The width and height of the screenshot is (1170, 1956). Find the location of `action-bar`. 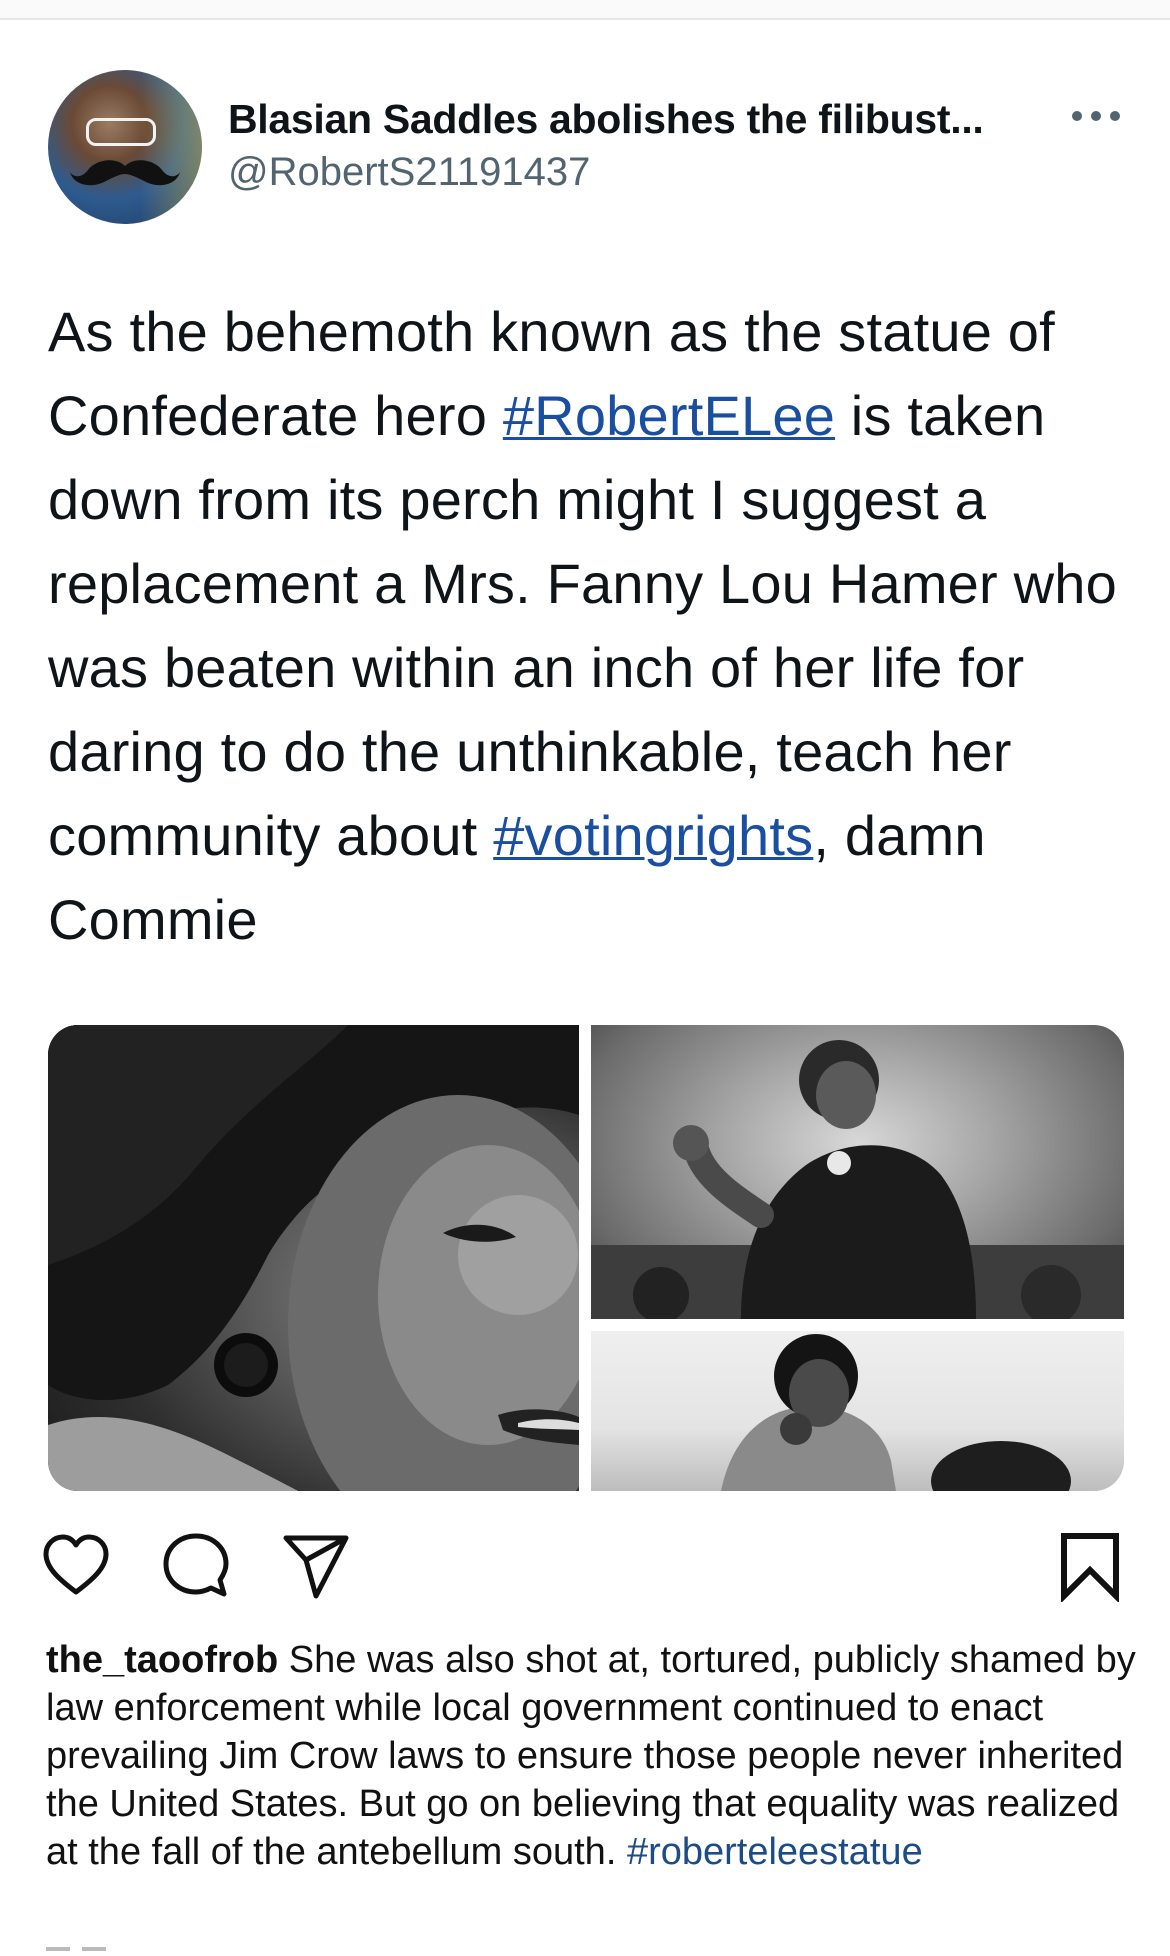

action-bar is located at coordinates (585, 1566).